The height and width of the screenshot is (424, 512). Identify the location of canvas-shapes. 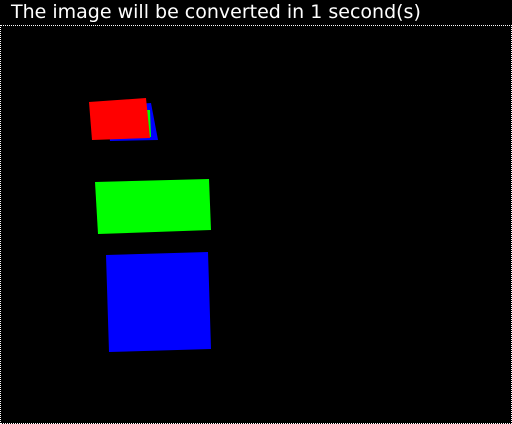
(150, 225).